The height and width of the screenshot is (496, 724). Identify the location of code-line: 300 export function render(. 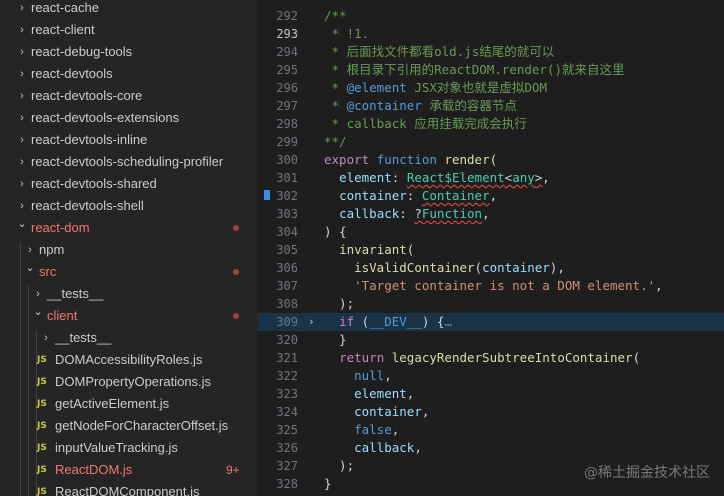
(491, 160).